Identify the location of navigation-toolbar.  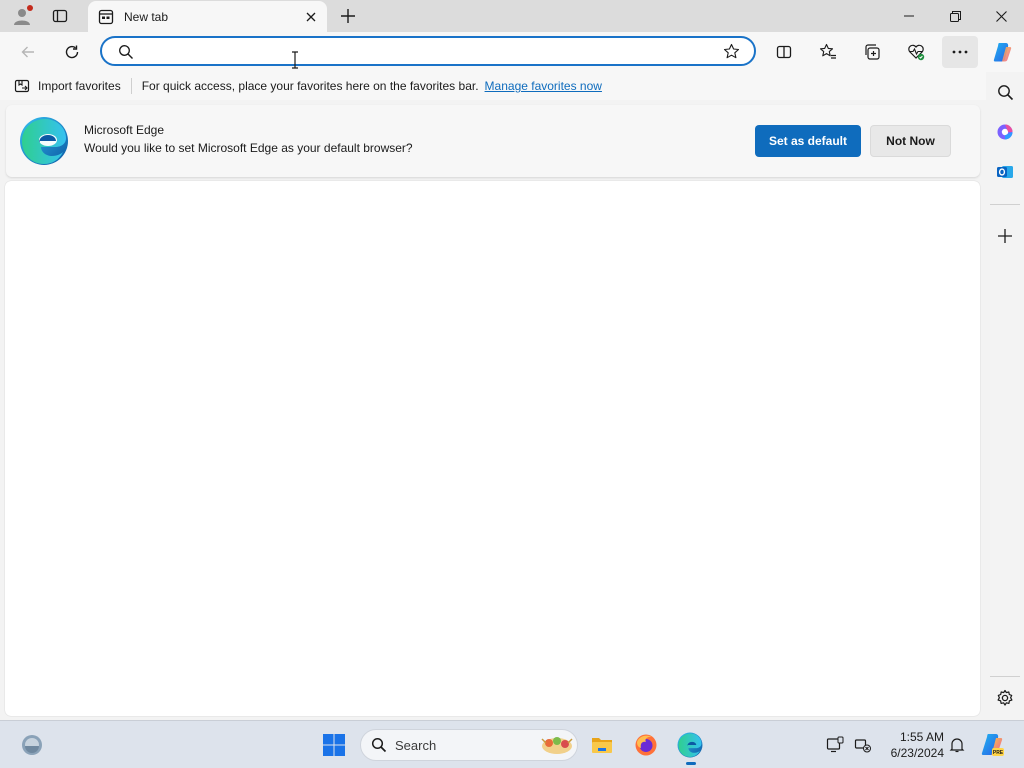
(512, 52).